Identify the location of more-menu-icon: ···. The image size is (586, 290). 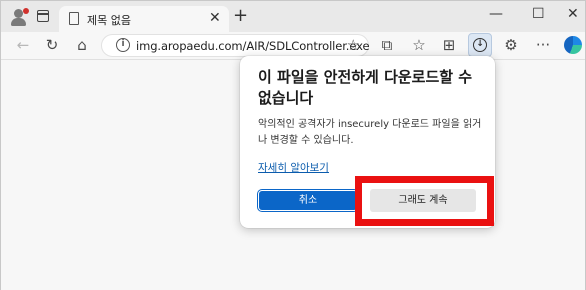
(543, 45).